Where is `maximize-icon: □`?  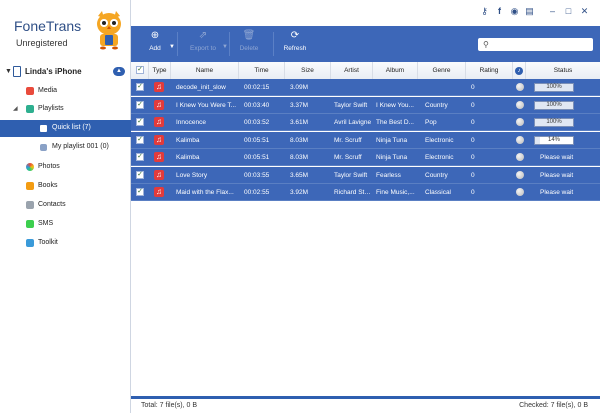
maximize-icon: □ is located at coordinates (568, 11).